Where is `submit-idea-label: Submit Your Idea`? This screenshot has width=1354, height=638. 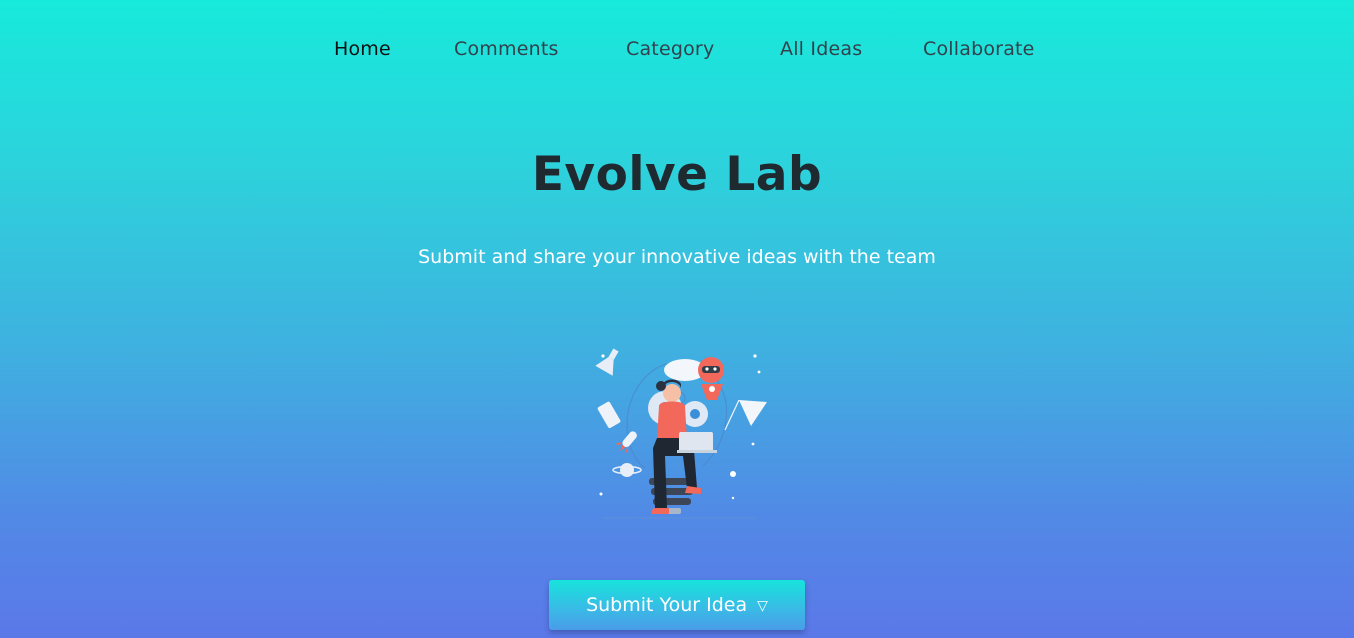 submit-idea-label: Submit Your Idea is located at coordinates (667, 605).